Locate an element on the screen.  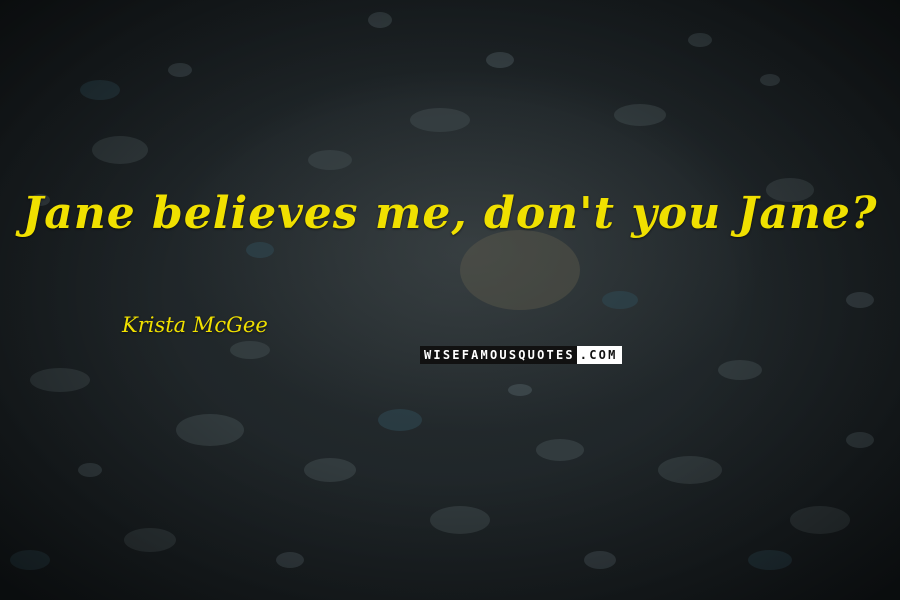
watermark-logo: WISEFAMOUSQUOTES .COM is located at coordinates (521, 355).